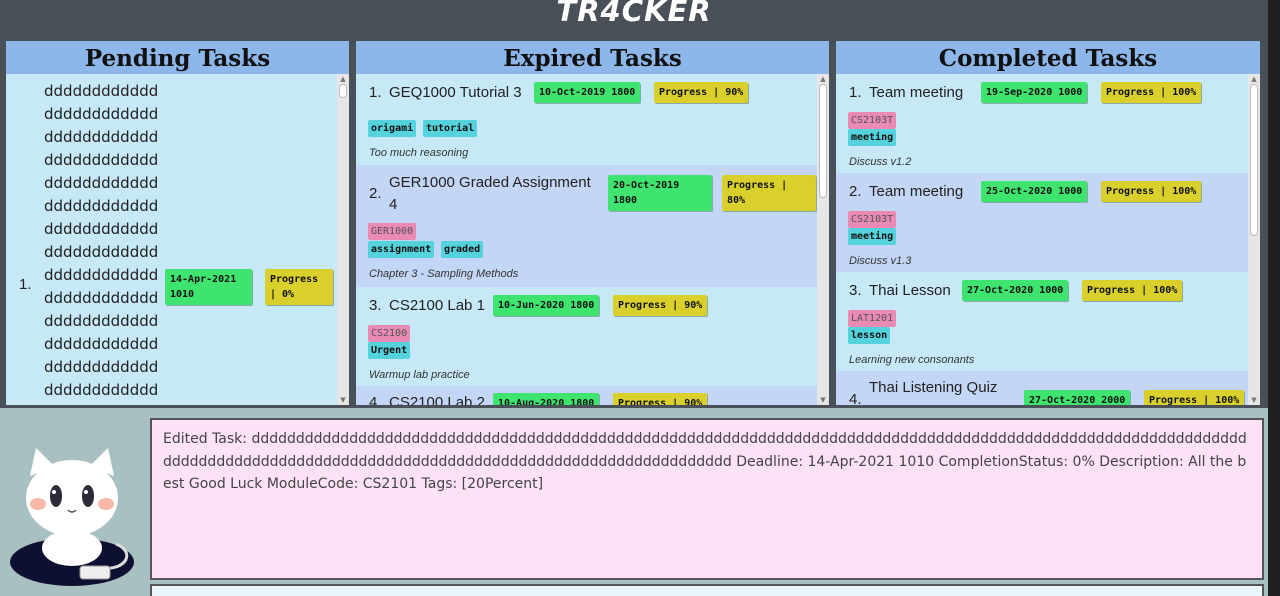  I want to click on tag-chip: tutorial, so click(450, 128).